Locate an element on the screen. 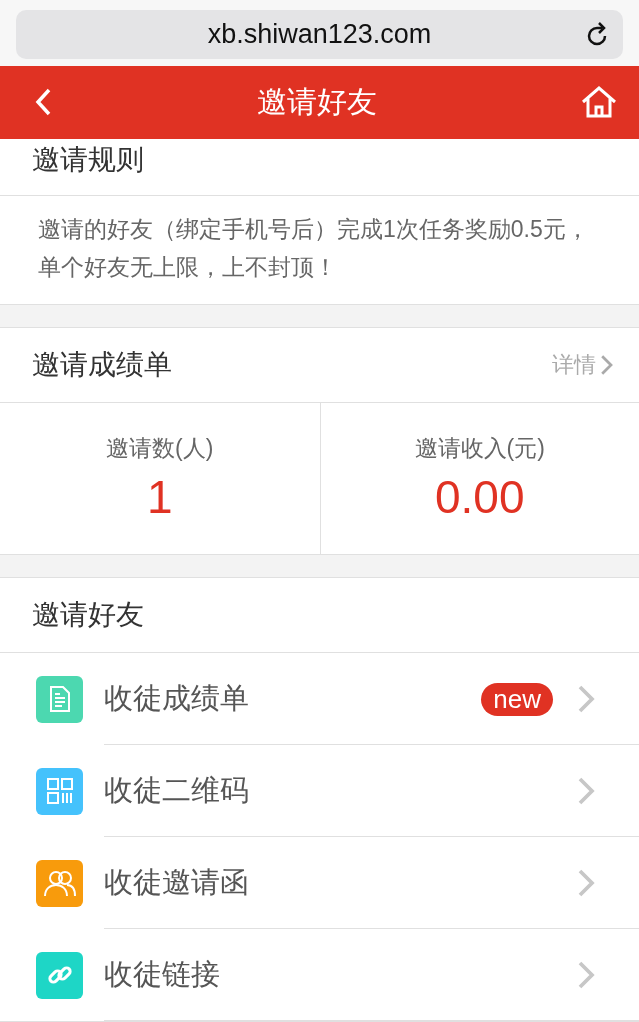 The height and width of the screenshot is (1022, 639). invite-item: 收徒邀请函 is located at coordinates (319, 883).